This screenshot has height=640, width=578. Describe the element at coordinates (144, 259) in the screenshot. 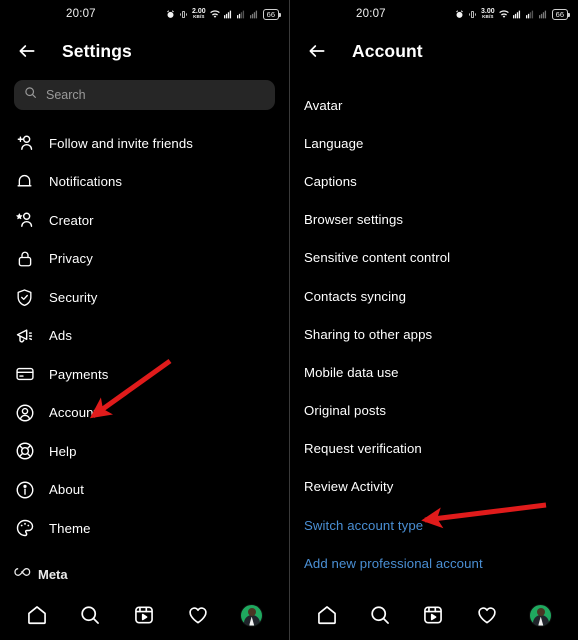

I see `sidebar-item-privacy: Privacy` at that location.